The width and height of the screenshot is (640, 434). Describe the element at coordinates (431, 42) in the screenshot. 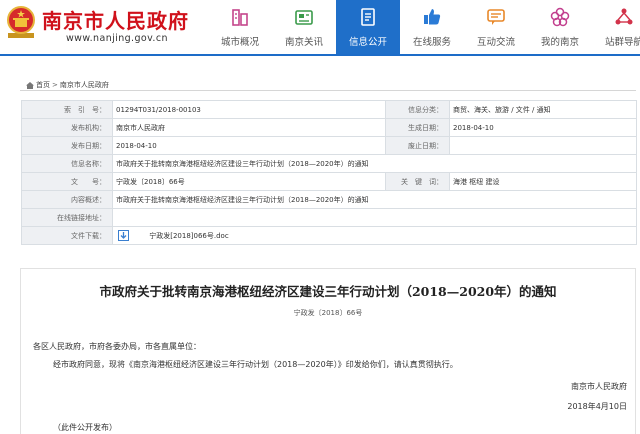

I see `nav-label: 在线服务` at that location.